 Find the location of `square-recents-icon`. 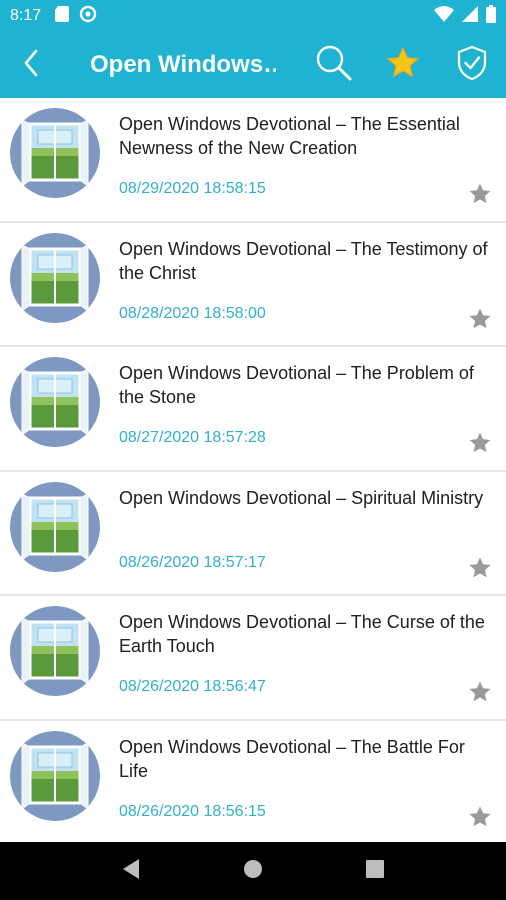

square-recents-icon is located at coordinates (375, 871).